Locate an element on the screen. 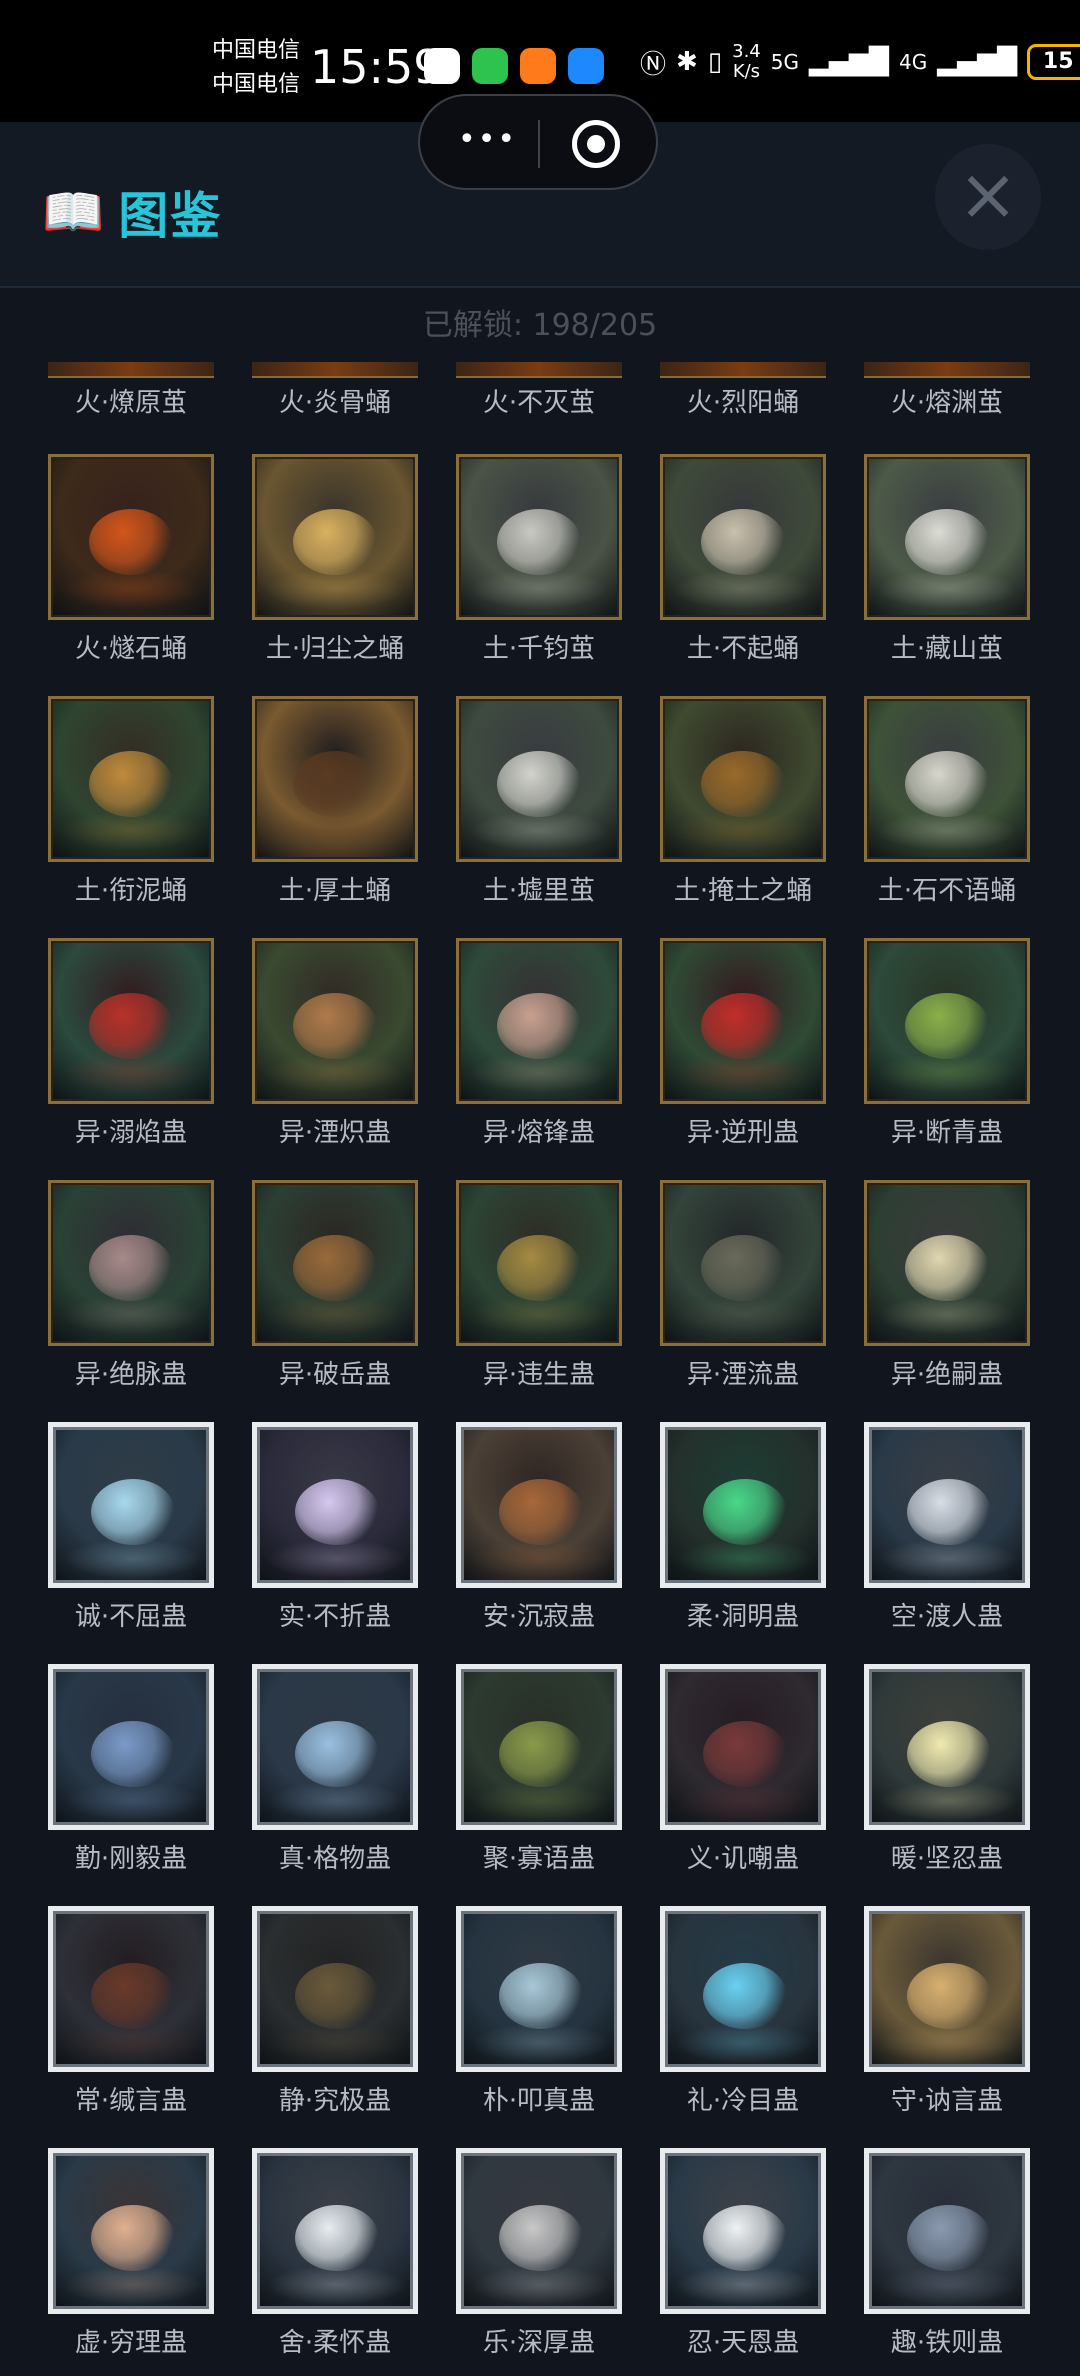 Image resolution: width=1080 pixels, height=2376 pixels. unlock-count: 已解锁: 198/205 is located at coordinates (540, 325).